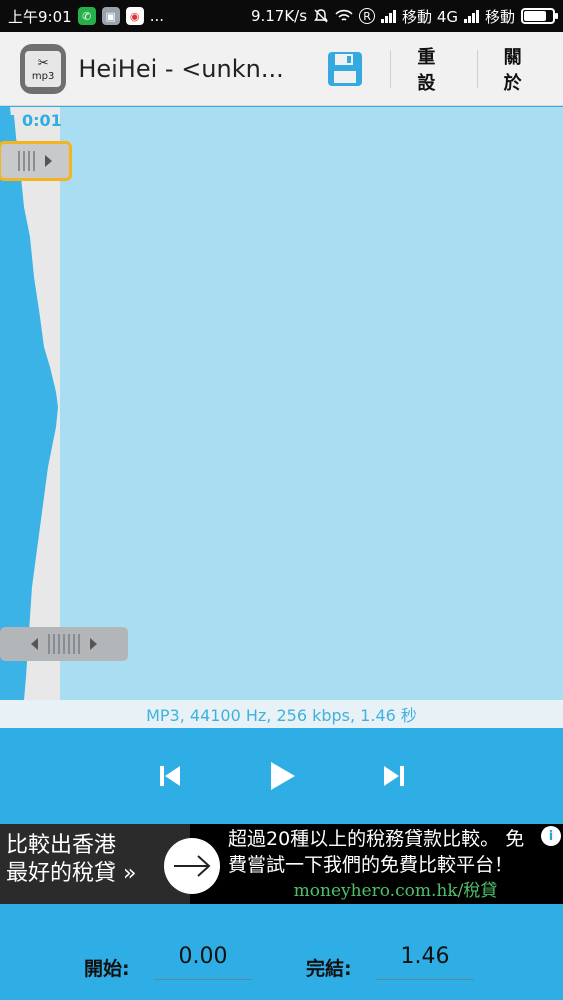 Image resolution: width=563 pixels, height=1000 pixels. Describe the element at coordinates (86, 16) in the screenshot. I see `whatsapp-icon: ✆` at that location.